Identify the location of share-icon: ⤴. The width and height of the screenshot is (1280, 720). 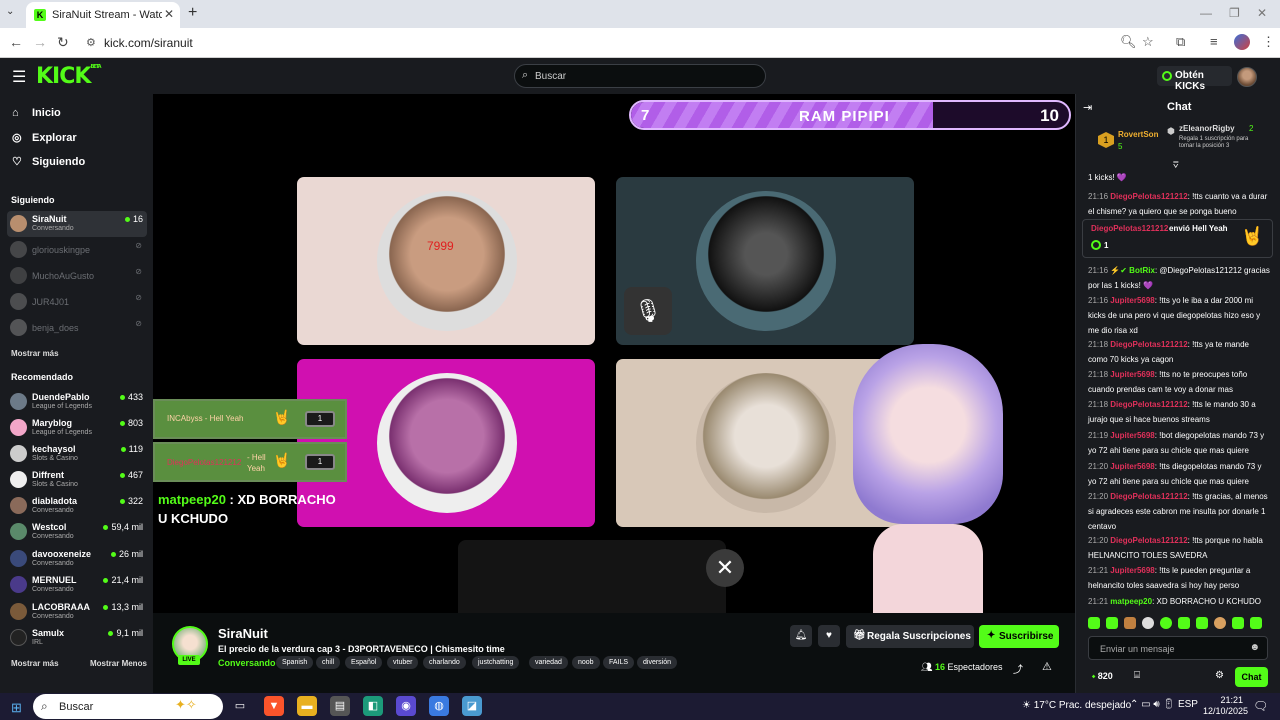
(1018, 668).